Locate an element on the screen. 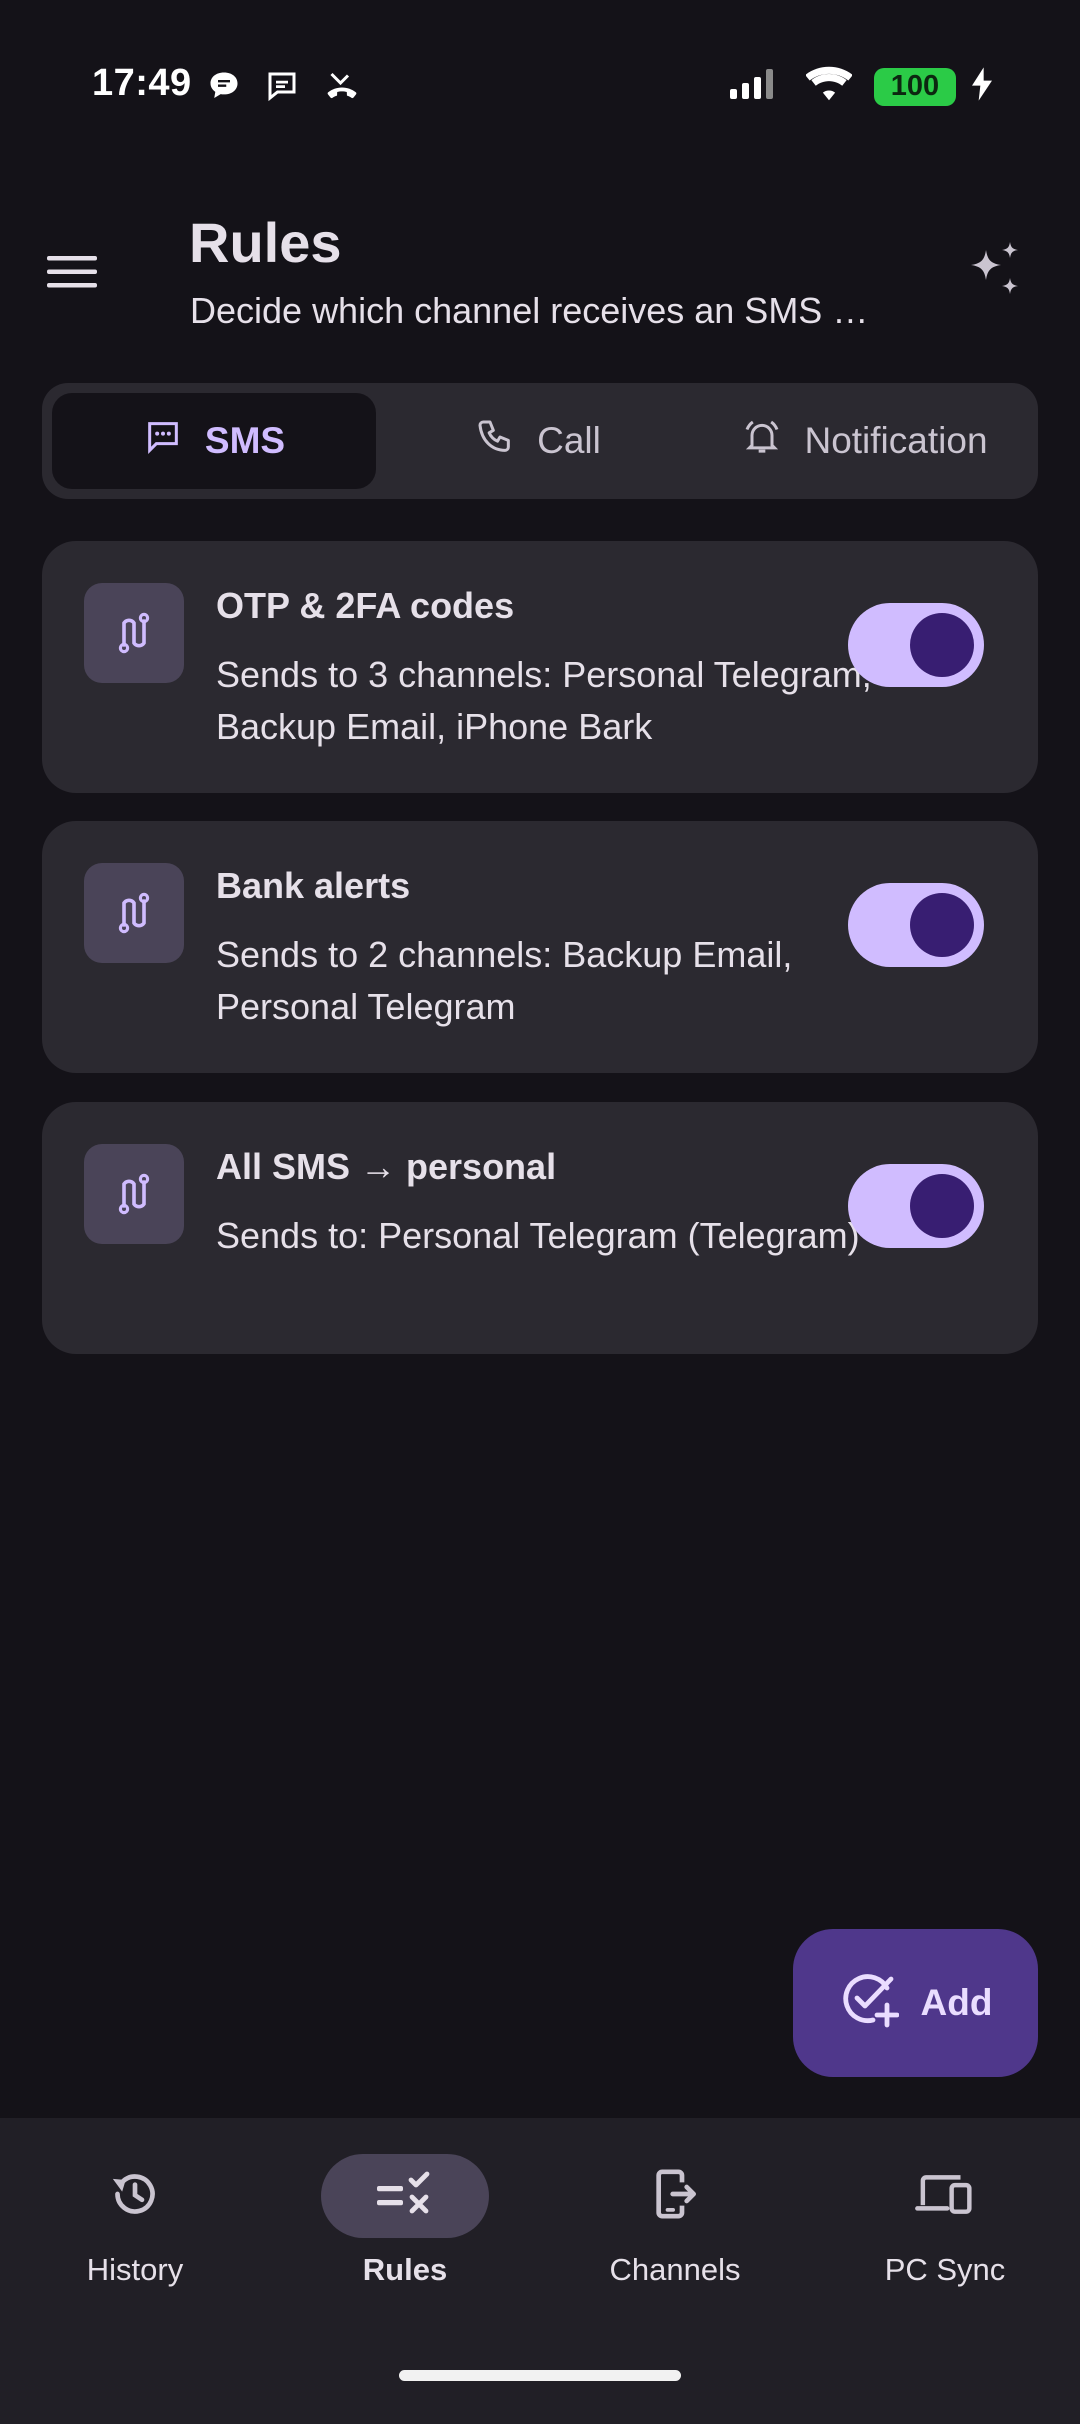 This screenshot has height=2424, width=1080. nav-label: Rules is located at coordinates (405, 2269).